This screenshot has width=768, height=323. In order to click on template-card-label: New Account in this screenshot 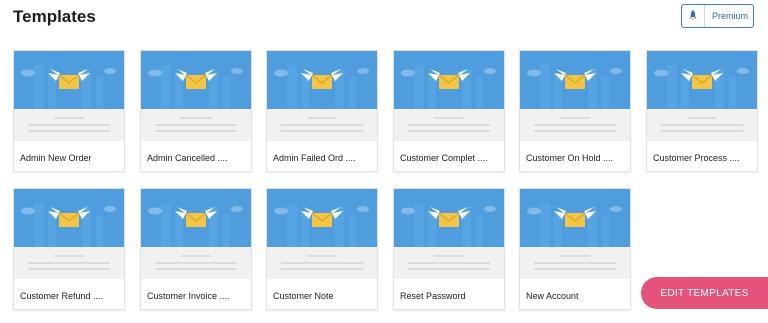, I will do `click(552, 296)`.